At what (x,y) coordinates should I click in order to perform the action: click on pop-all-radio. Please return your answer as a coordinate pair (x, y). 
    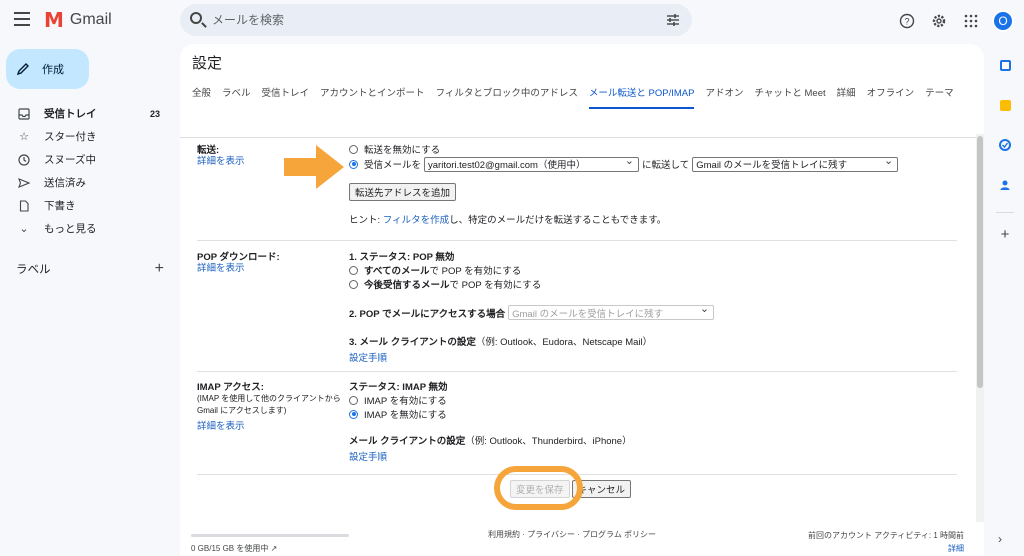
    Looking at the image, I should click on (353, 270).